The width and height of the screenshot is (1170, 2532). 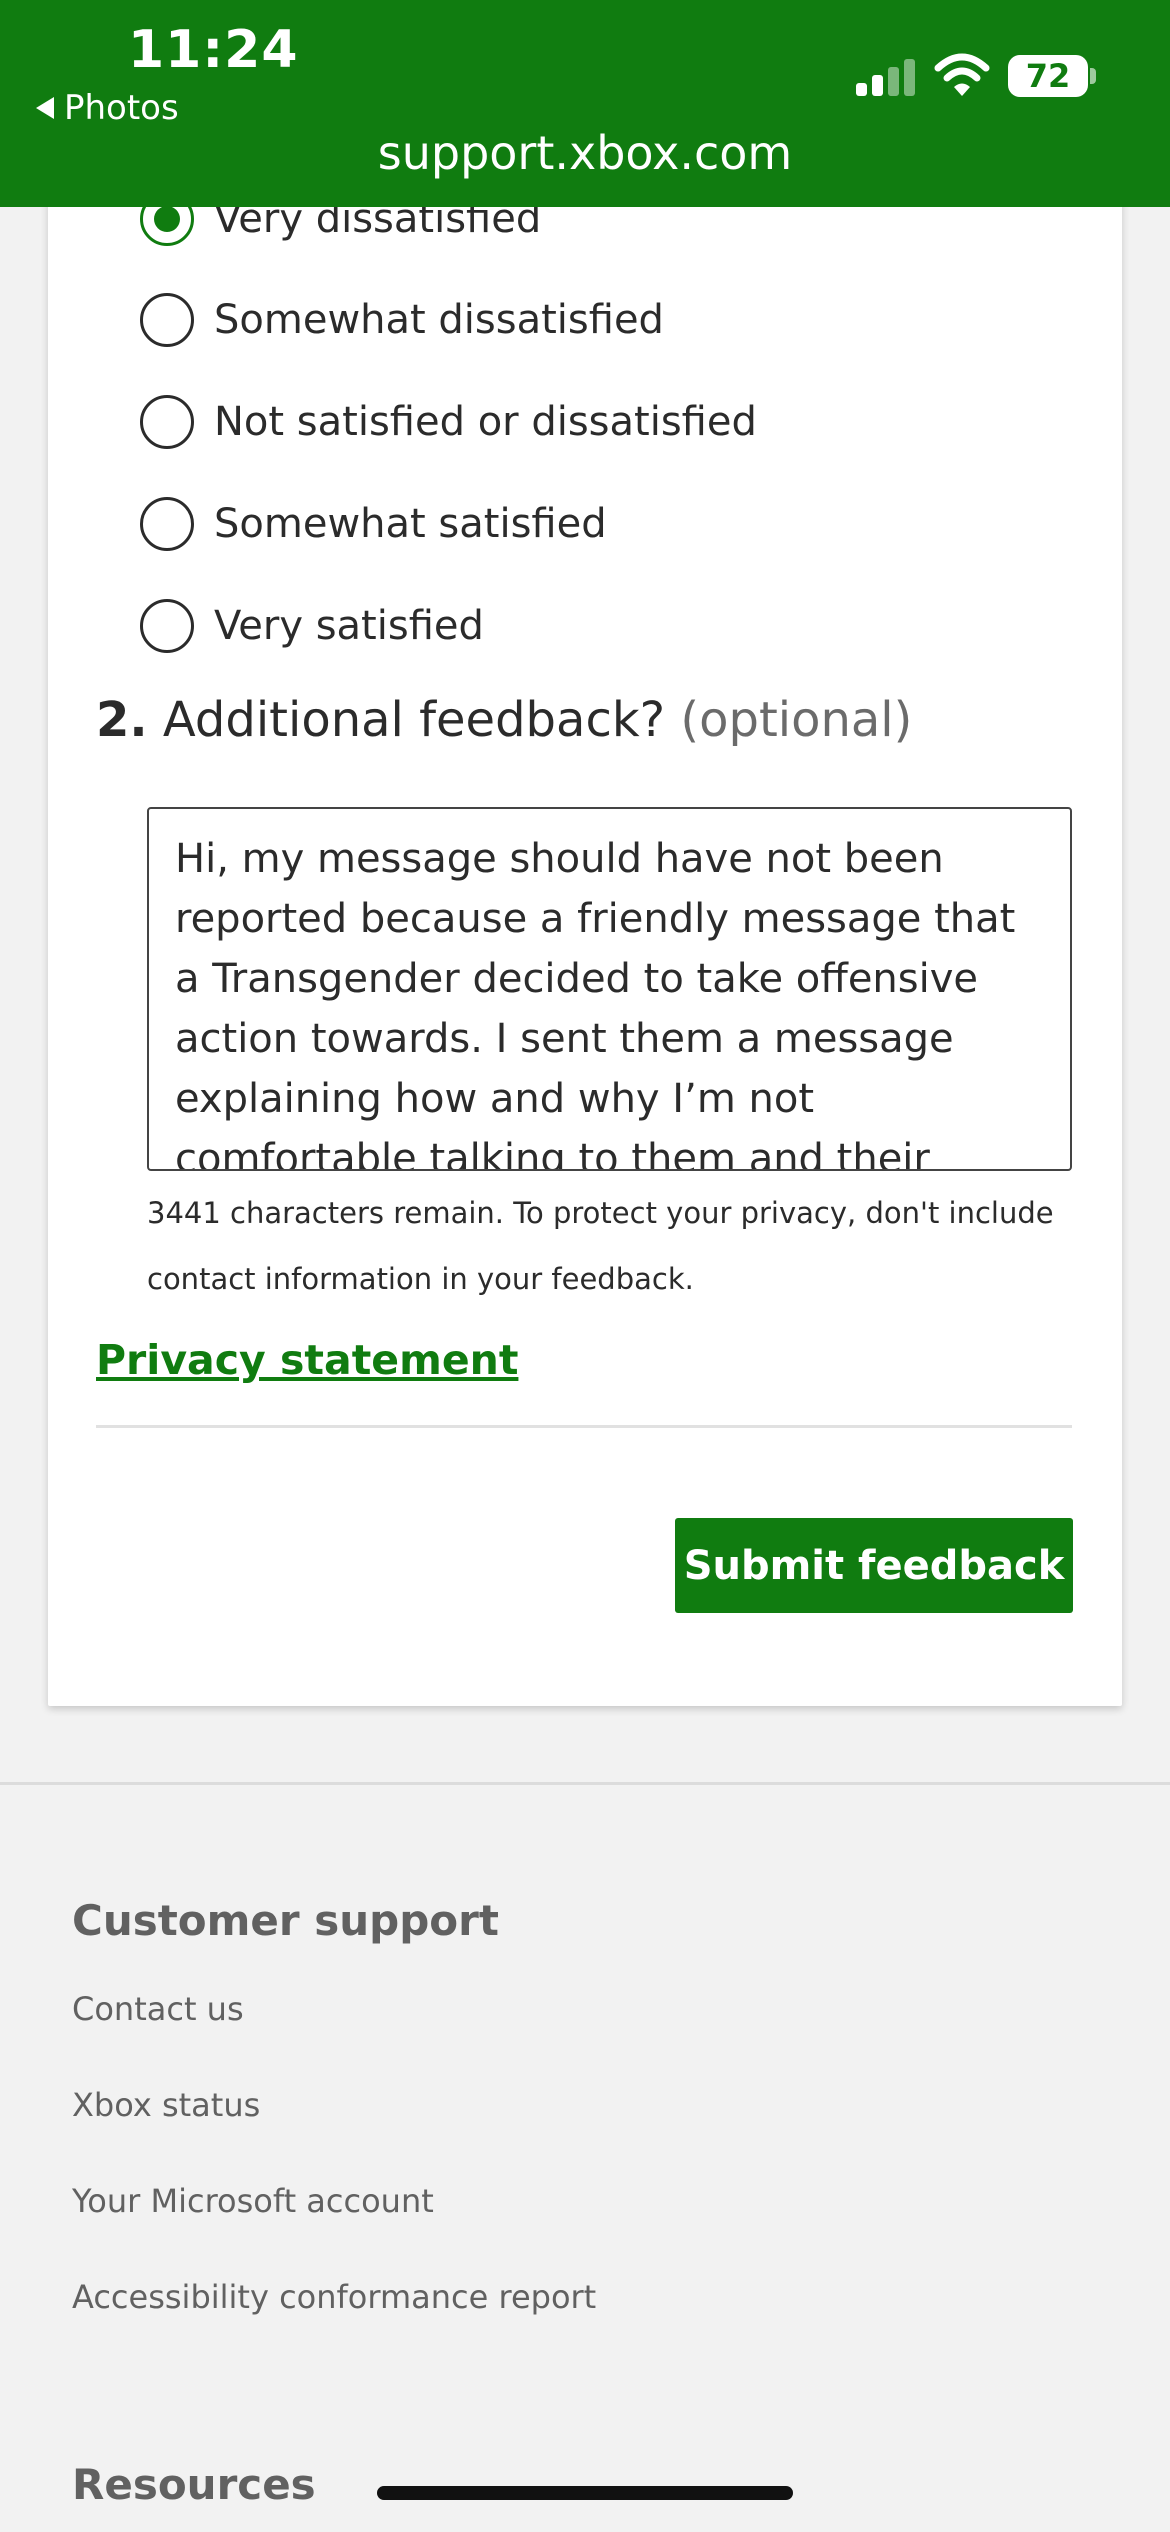 What do you see at coordinates (213, 50) in the screenshot?
I see `status-time: 11:24` at bounding box center [213, 50].